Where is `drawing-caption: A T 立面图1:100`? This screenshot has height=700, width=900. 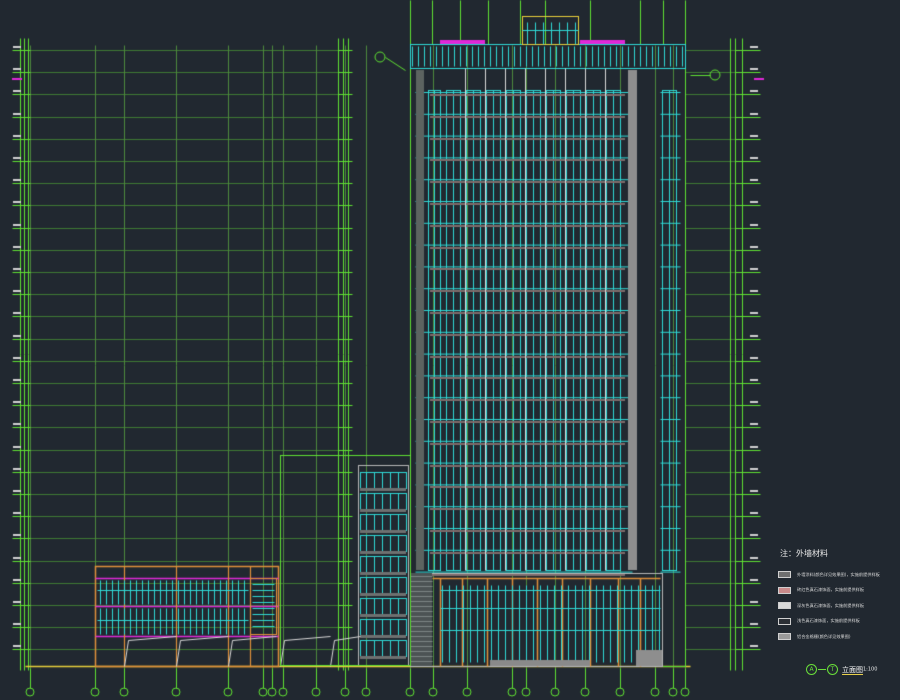
drawing-caption: A T 立面图1:100 is located at coordinates (841, 669).